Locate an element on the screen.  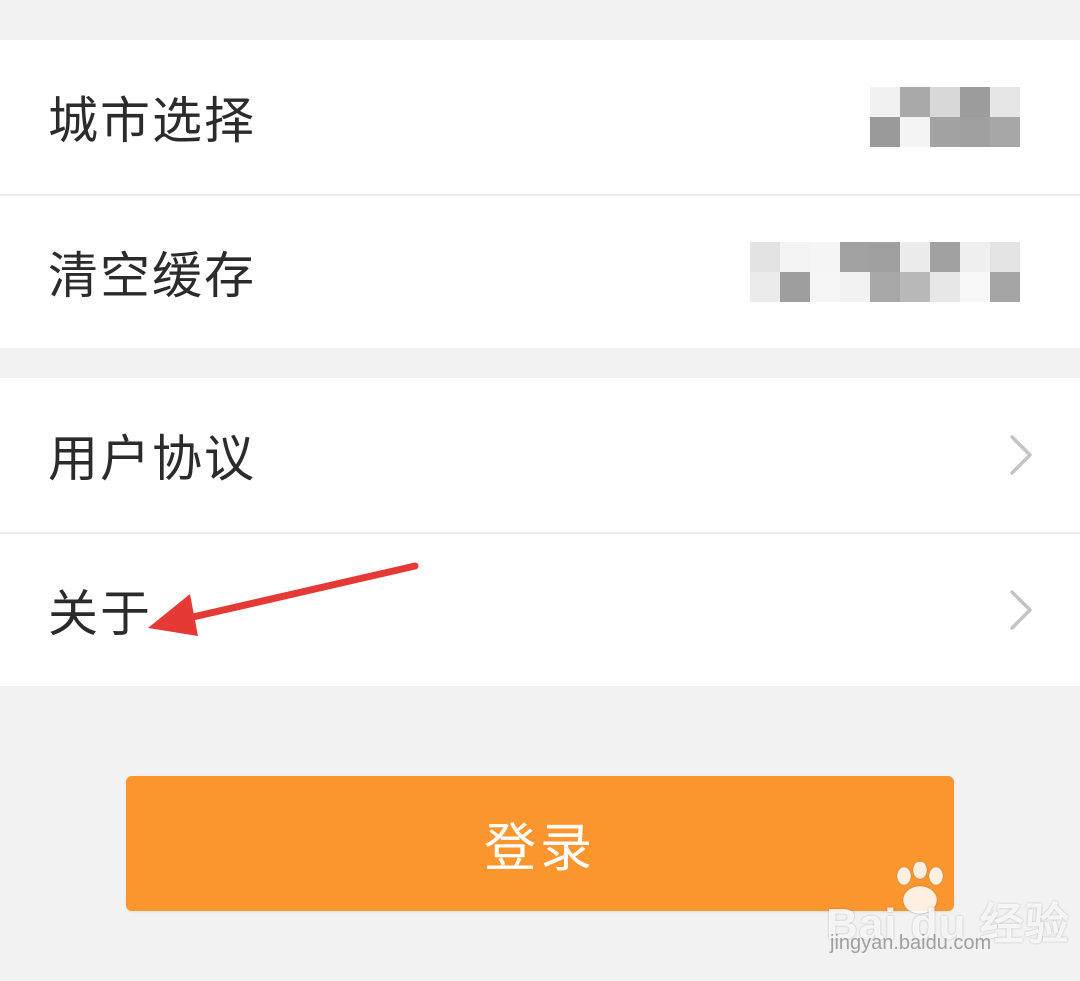
row-label-user-agreement: 用户协议 is located at coordinates (152, 458).